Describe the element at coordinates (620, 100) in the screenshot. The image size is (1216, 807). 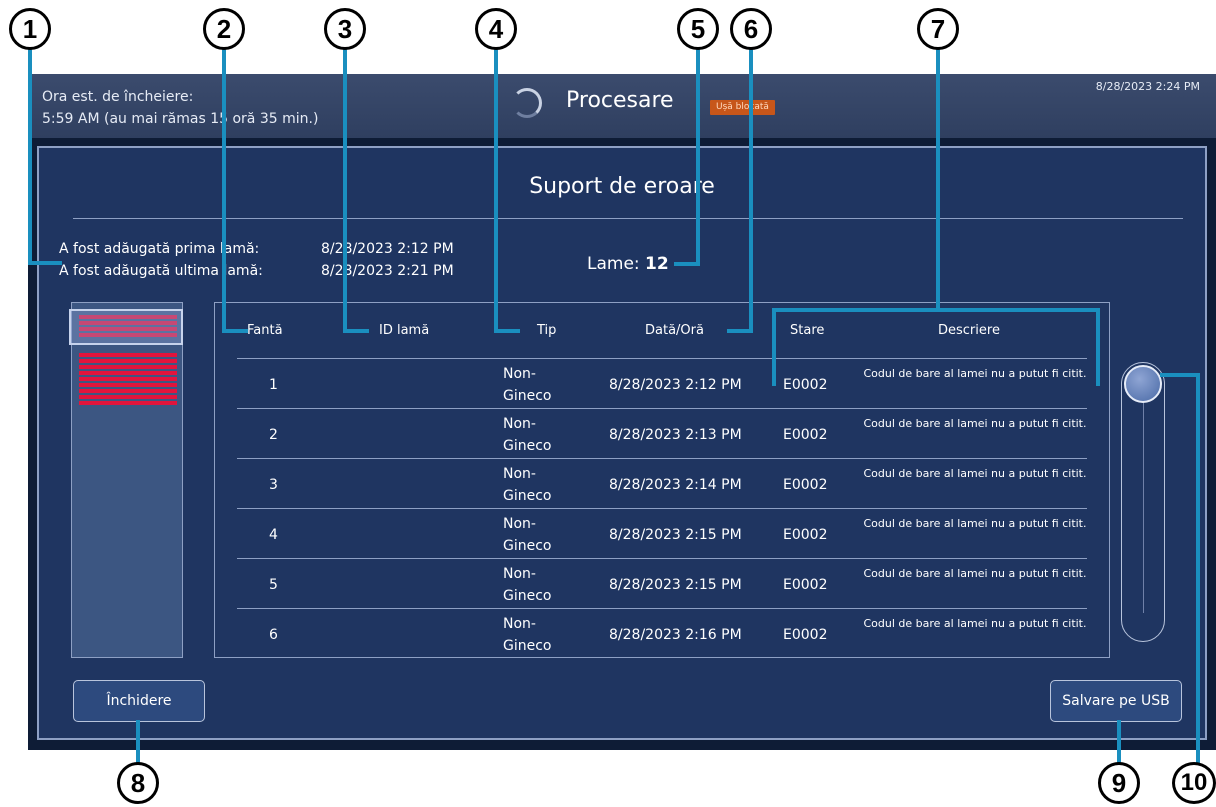
I see `processing-status: Procesare` at that location.